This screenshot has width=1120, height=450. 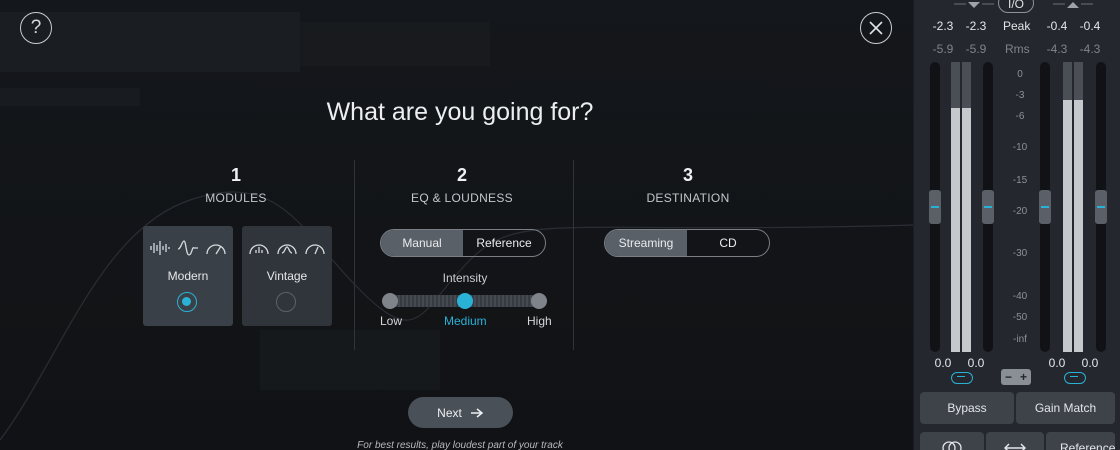 I want to click on eq-mode-reference-button: Reference, so click(x=504, y=243).